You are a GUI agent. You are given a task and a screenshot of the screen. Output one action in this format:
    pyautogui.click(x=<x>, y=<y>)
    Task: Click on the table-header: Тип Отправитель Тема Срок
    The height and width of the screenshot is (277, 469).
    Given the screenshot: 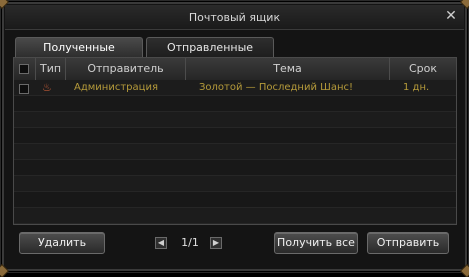 What is the action you would take?
    pyautogui.click(x=235, y=69)
    